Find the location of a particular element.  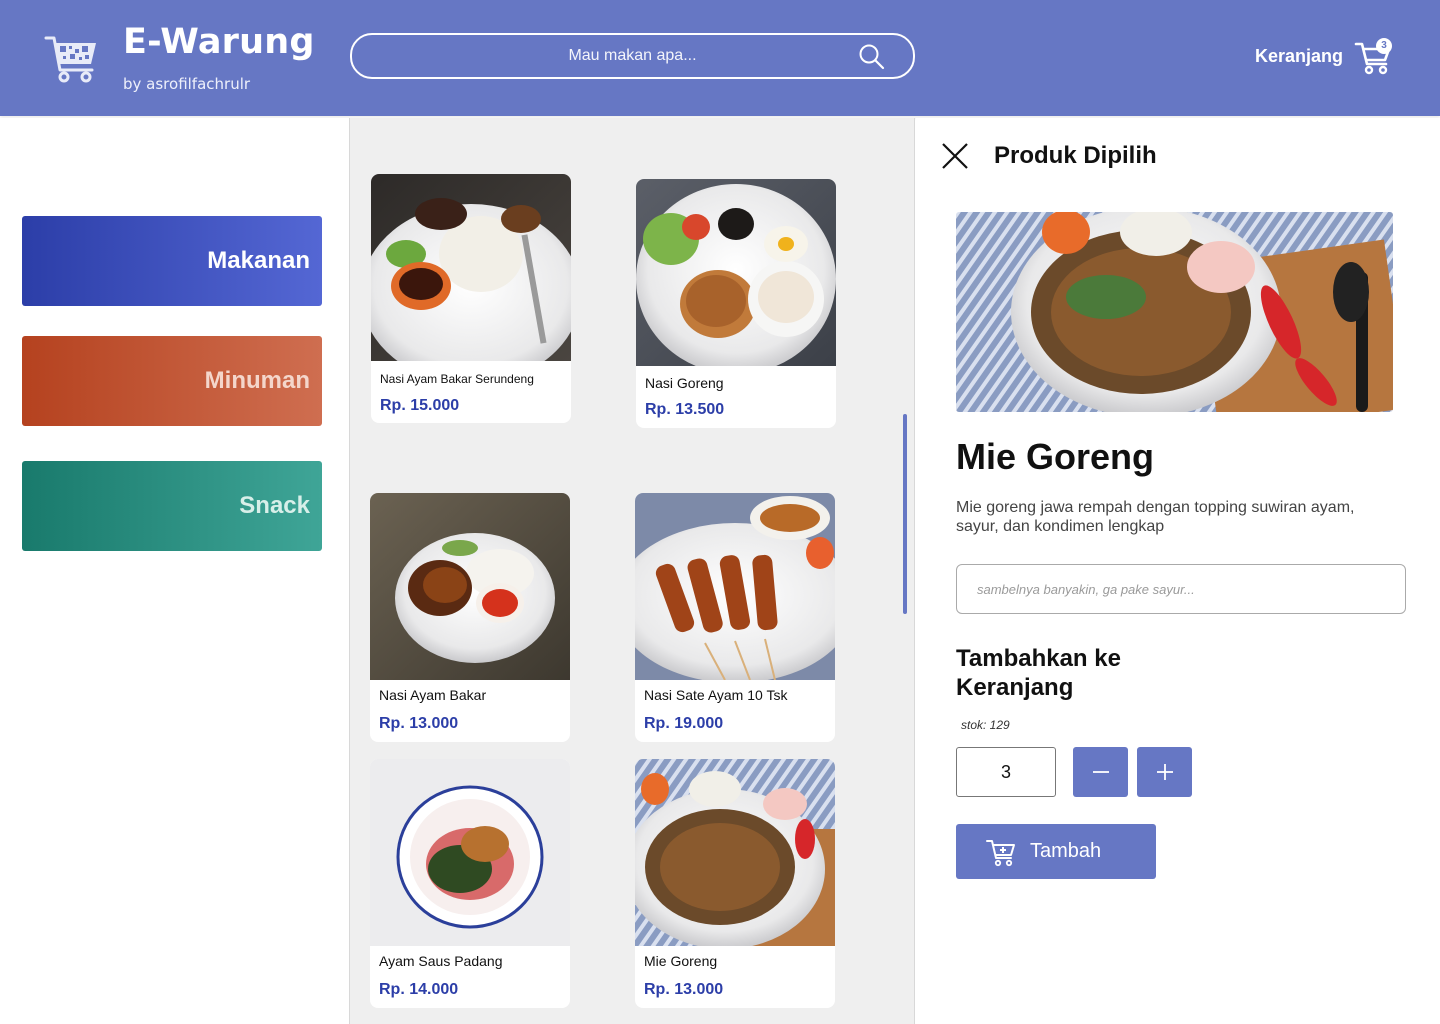

app-header: E-Warung by asrofilfachrulr Keranjang 3 is located at coordinates (720, 58).